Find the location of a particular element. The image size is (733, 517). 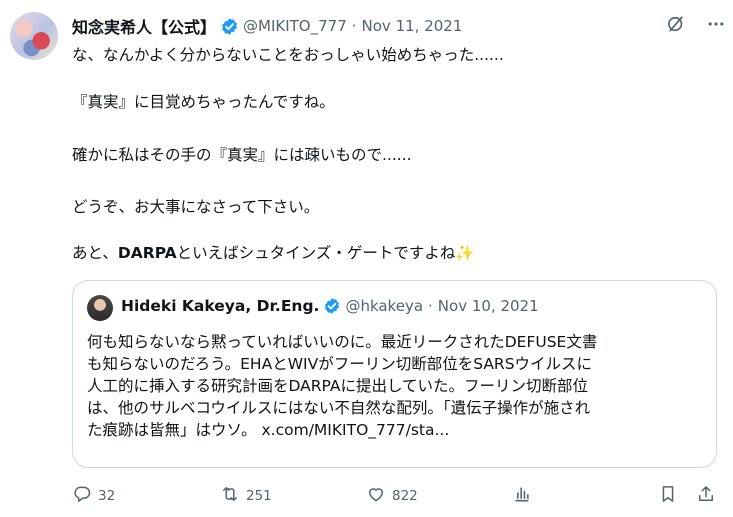

repost-count: 251 is located at coordinates (259, 496).